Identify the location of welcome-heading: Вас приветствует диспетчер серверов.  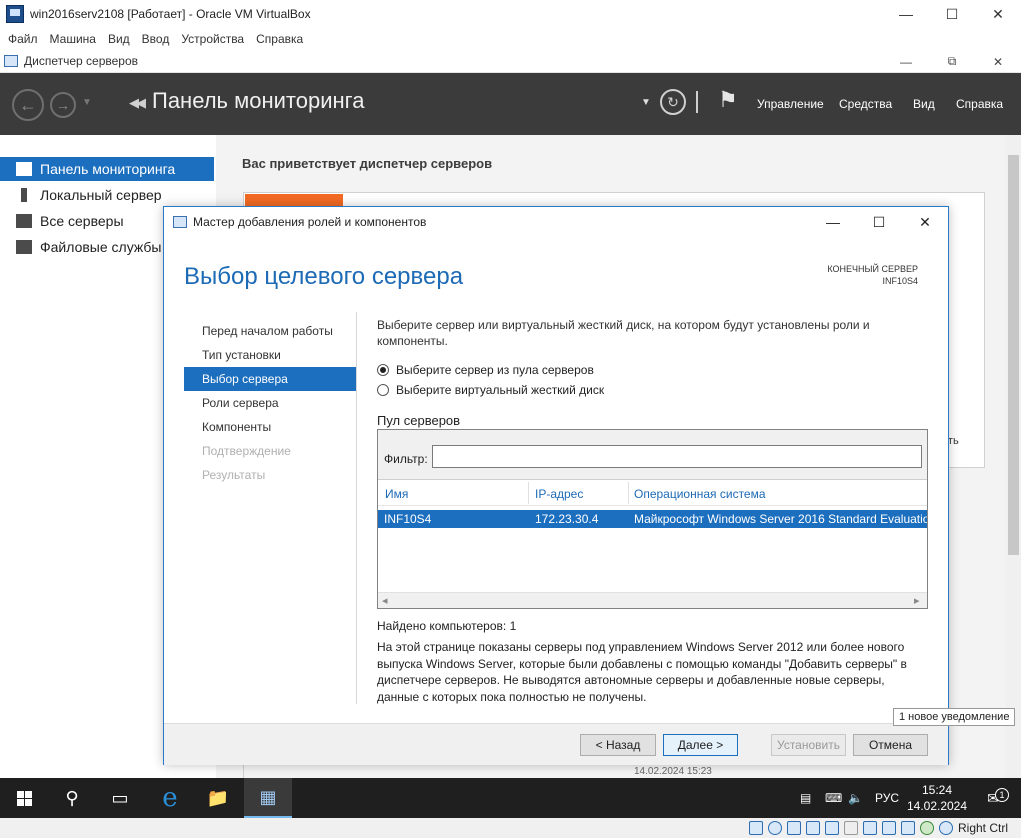
(367, 163).